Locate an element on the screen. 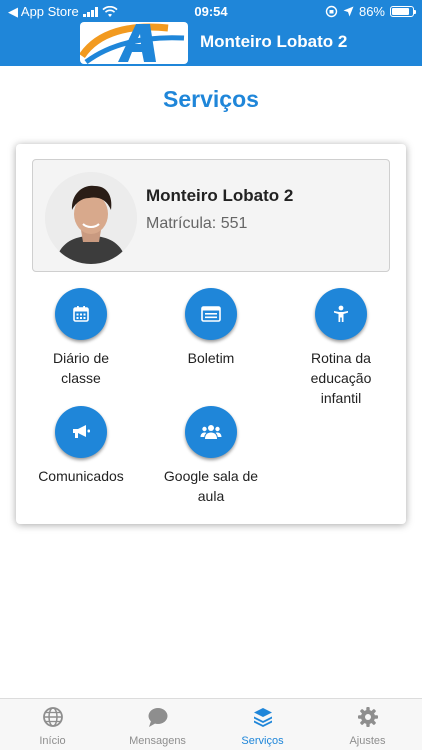 Image resolution: width=422 pixels, height=750 pixels. tab-label: Serviços is located at coordinates (262, 741).